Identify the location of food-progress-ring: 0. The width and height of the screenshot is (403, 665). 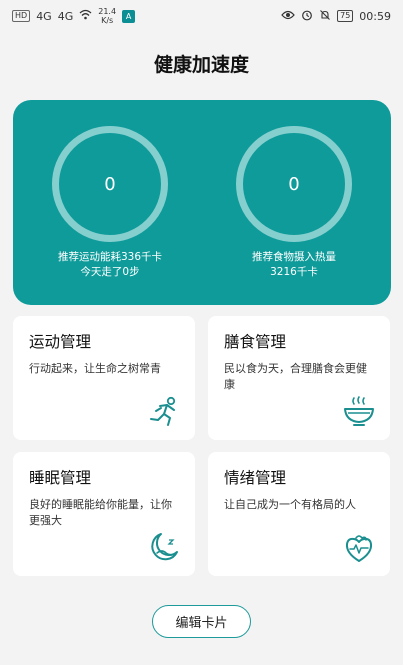
(294, 184).